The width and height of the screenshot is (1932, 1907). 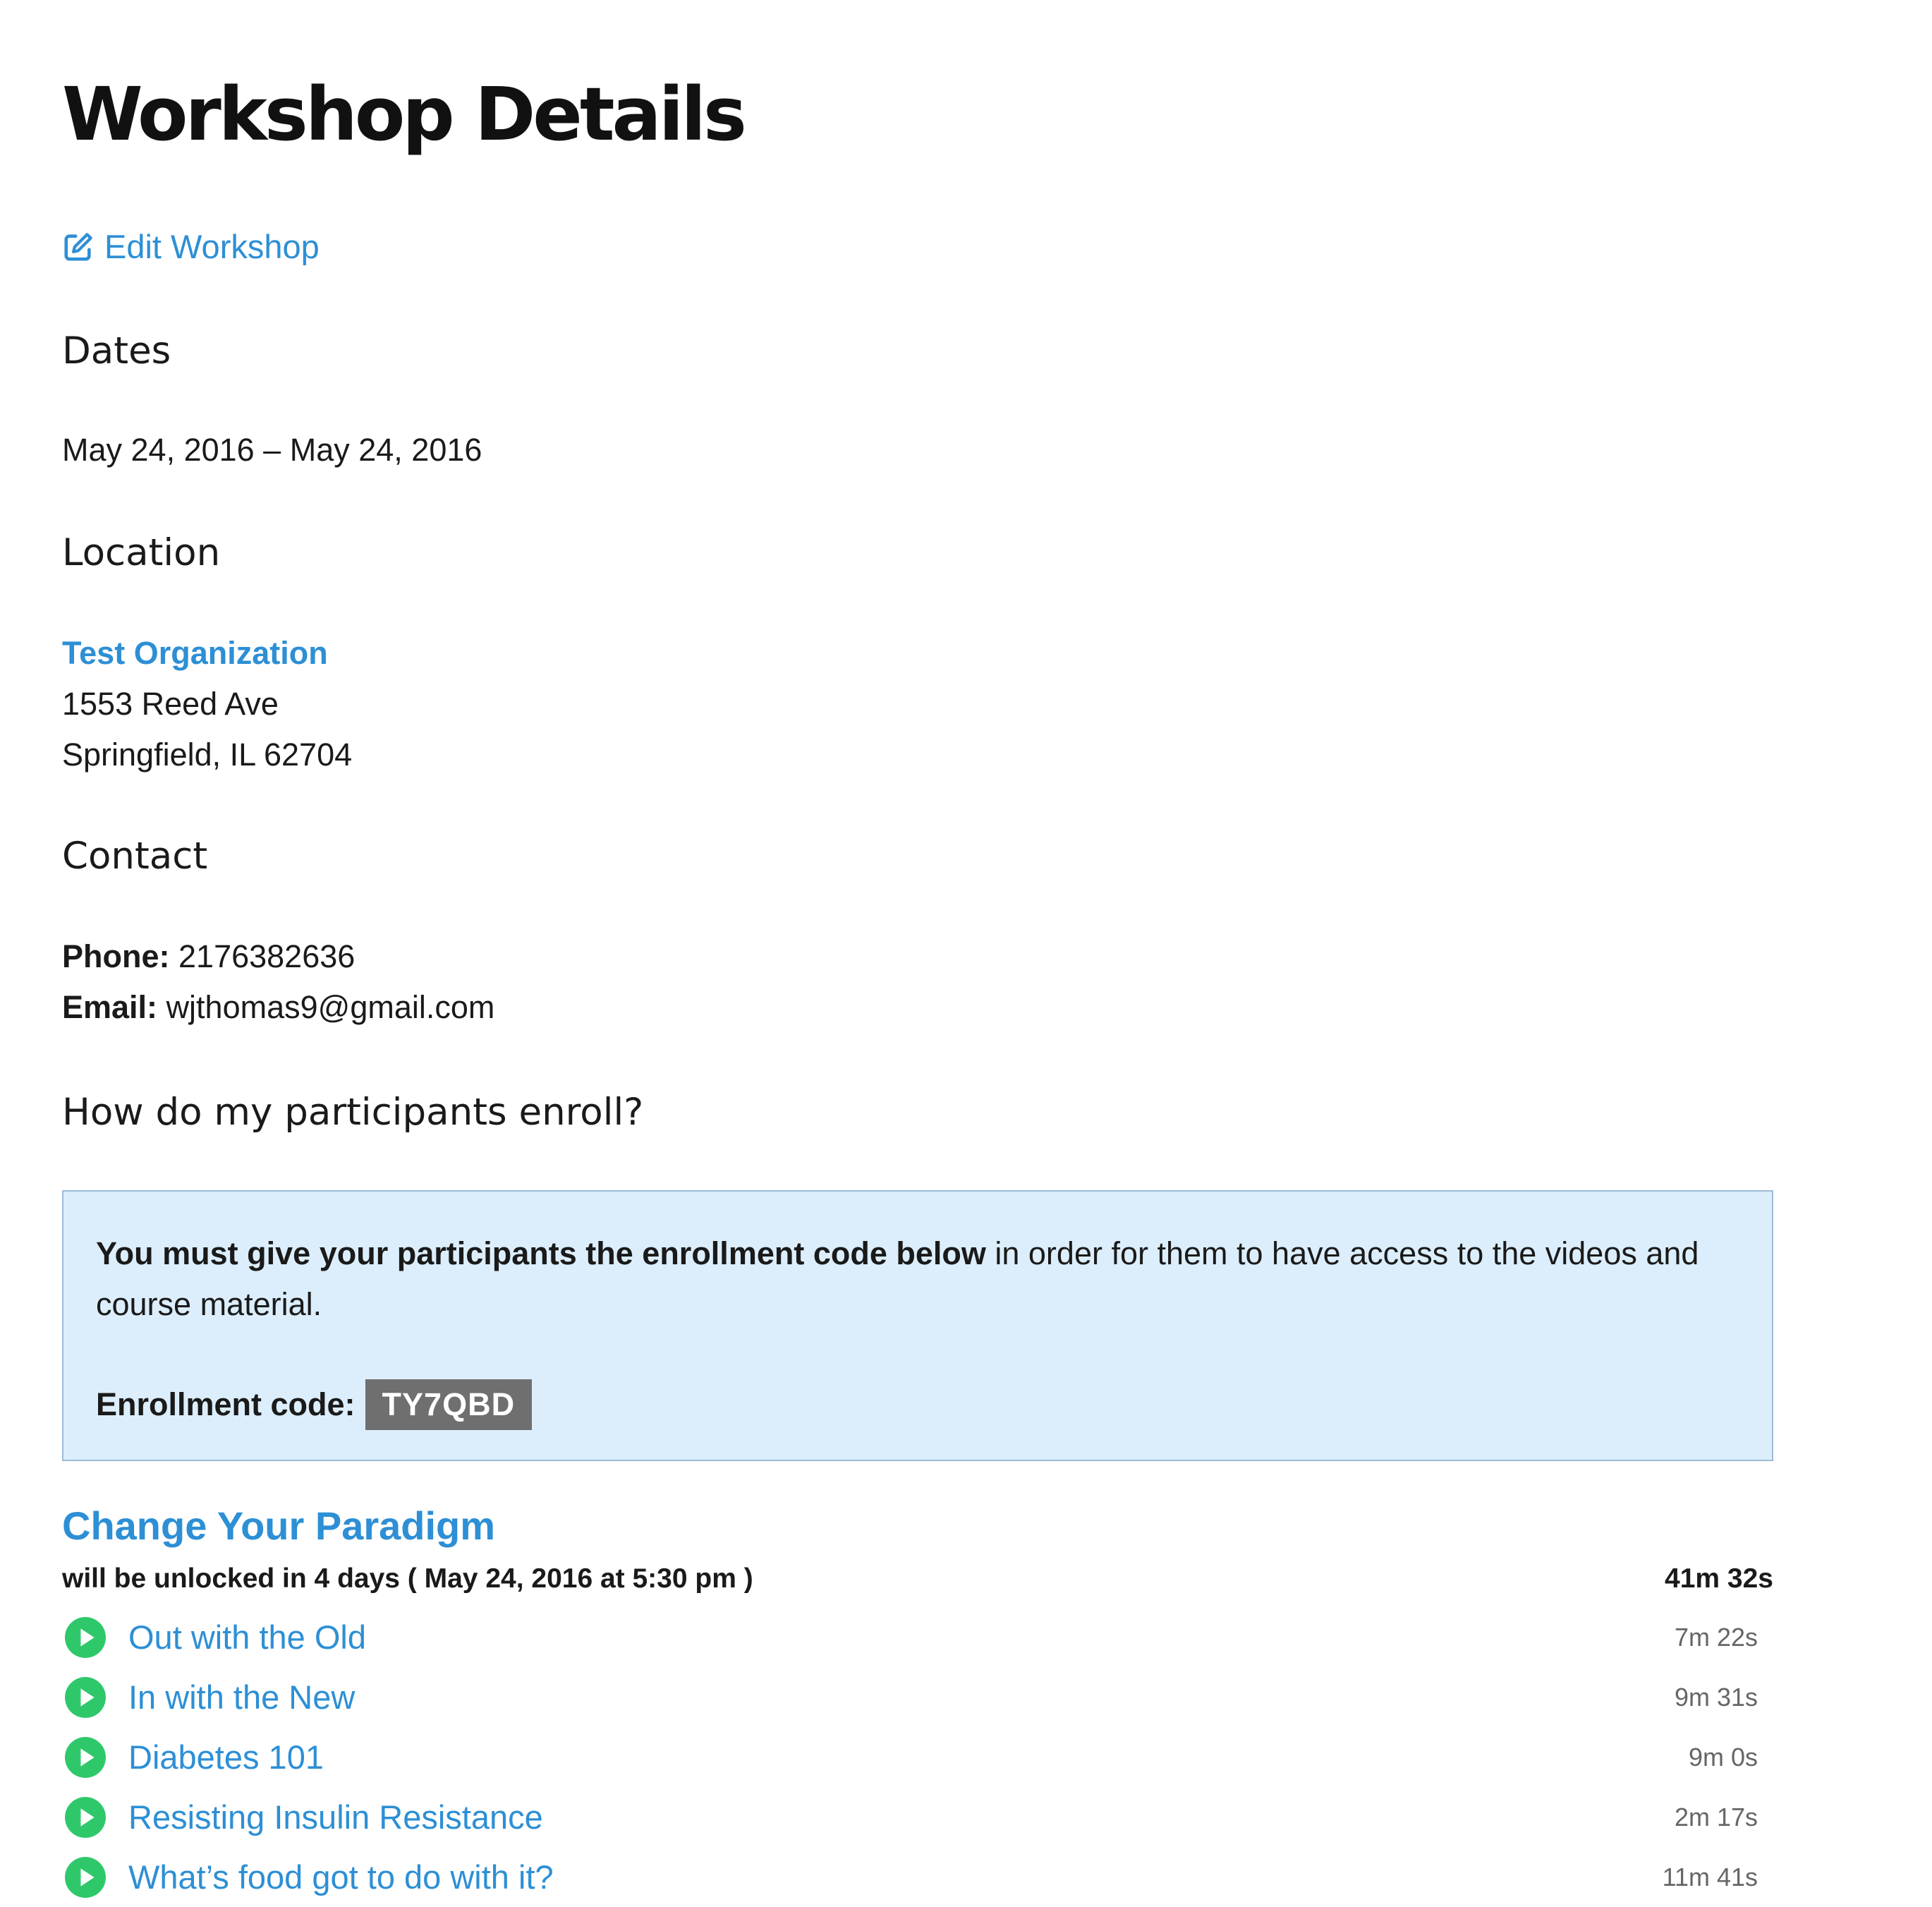 I want to click on lesson-link: In with the New, so click(x=241, y=1697).